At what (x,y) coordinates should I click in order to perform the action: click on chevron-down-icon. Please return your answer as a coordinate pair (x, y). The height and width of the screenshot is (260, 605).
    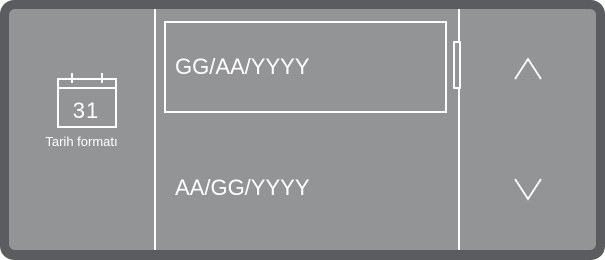
    Looking at the image, I should click on (528, 189).